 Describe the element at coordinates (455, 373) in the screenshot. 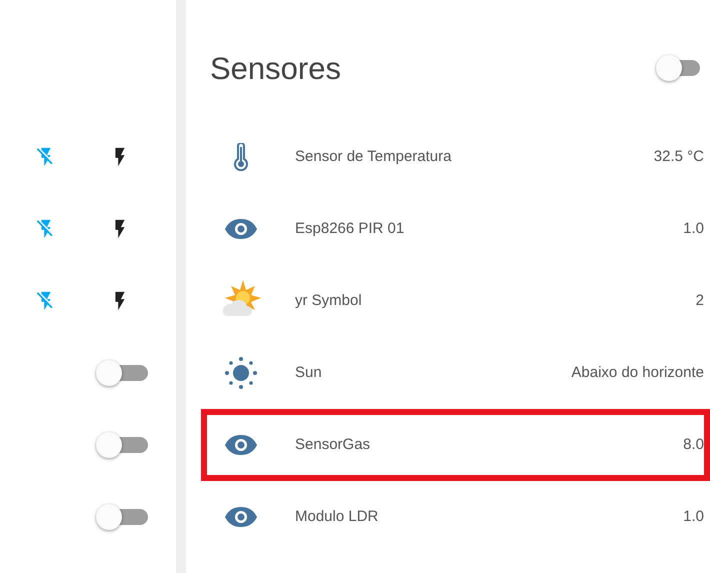

I see `sensor-row: Sun Abaixo do horizonte` at that location.